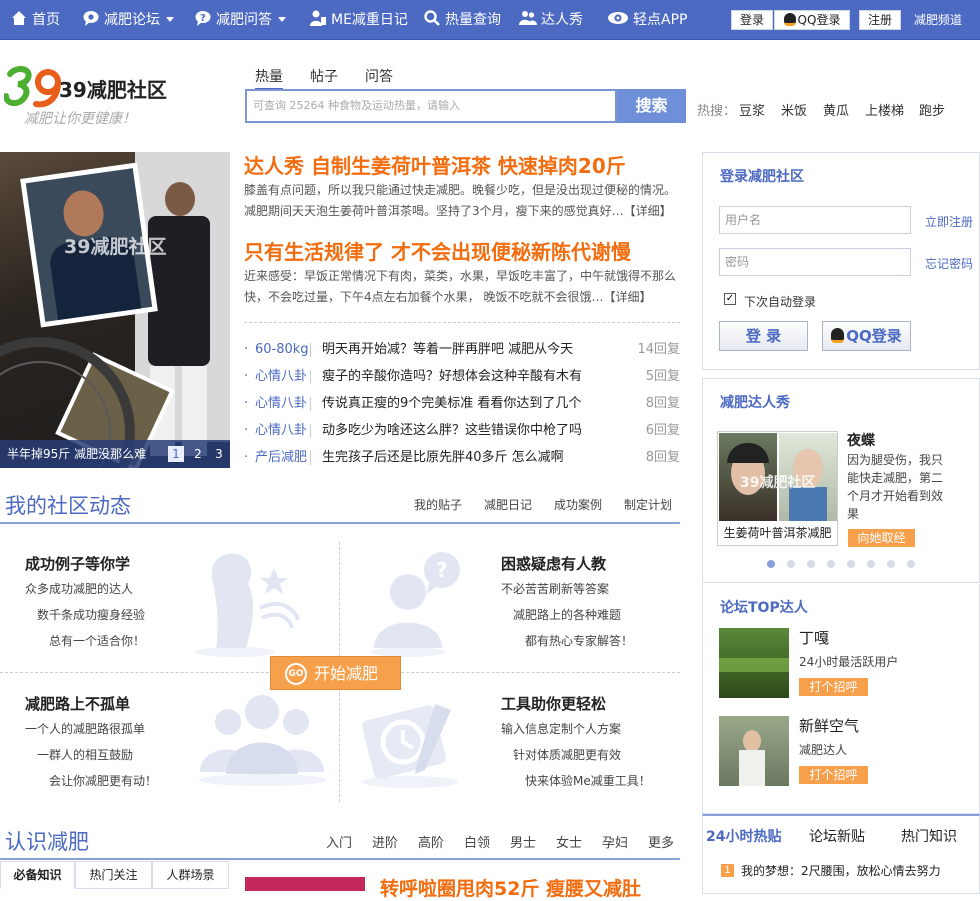  I want to click on hot-search-item: 豆浆, so click(752, 109).